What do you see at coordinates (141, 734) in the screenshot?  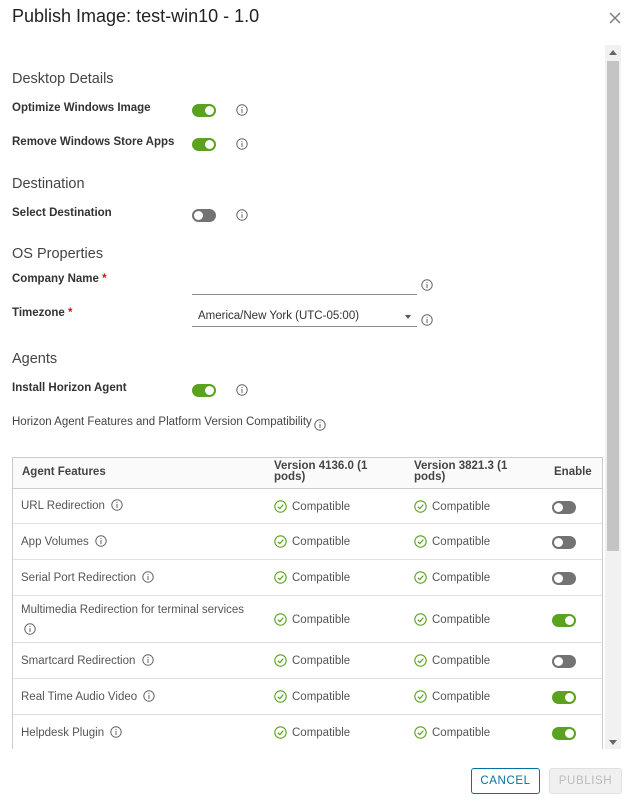 I see `feature-name: Helpdesk Plugin` at bounding box center [141, 734].